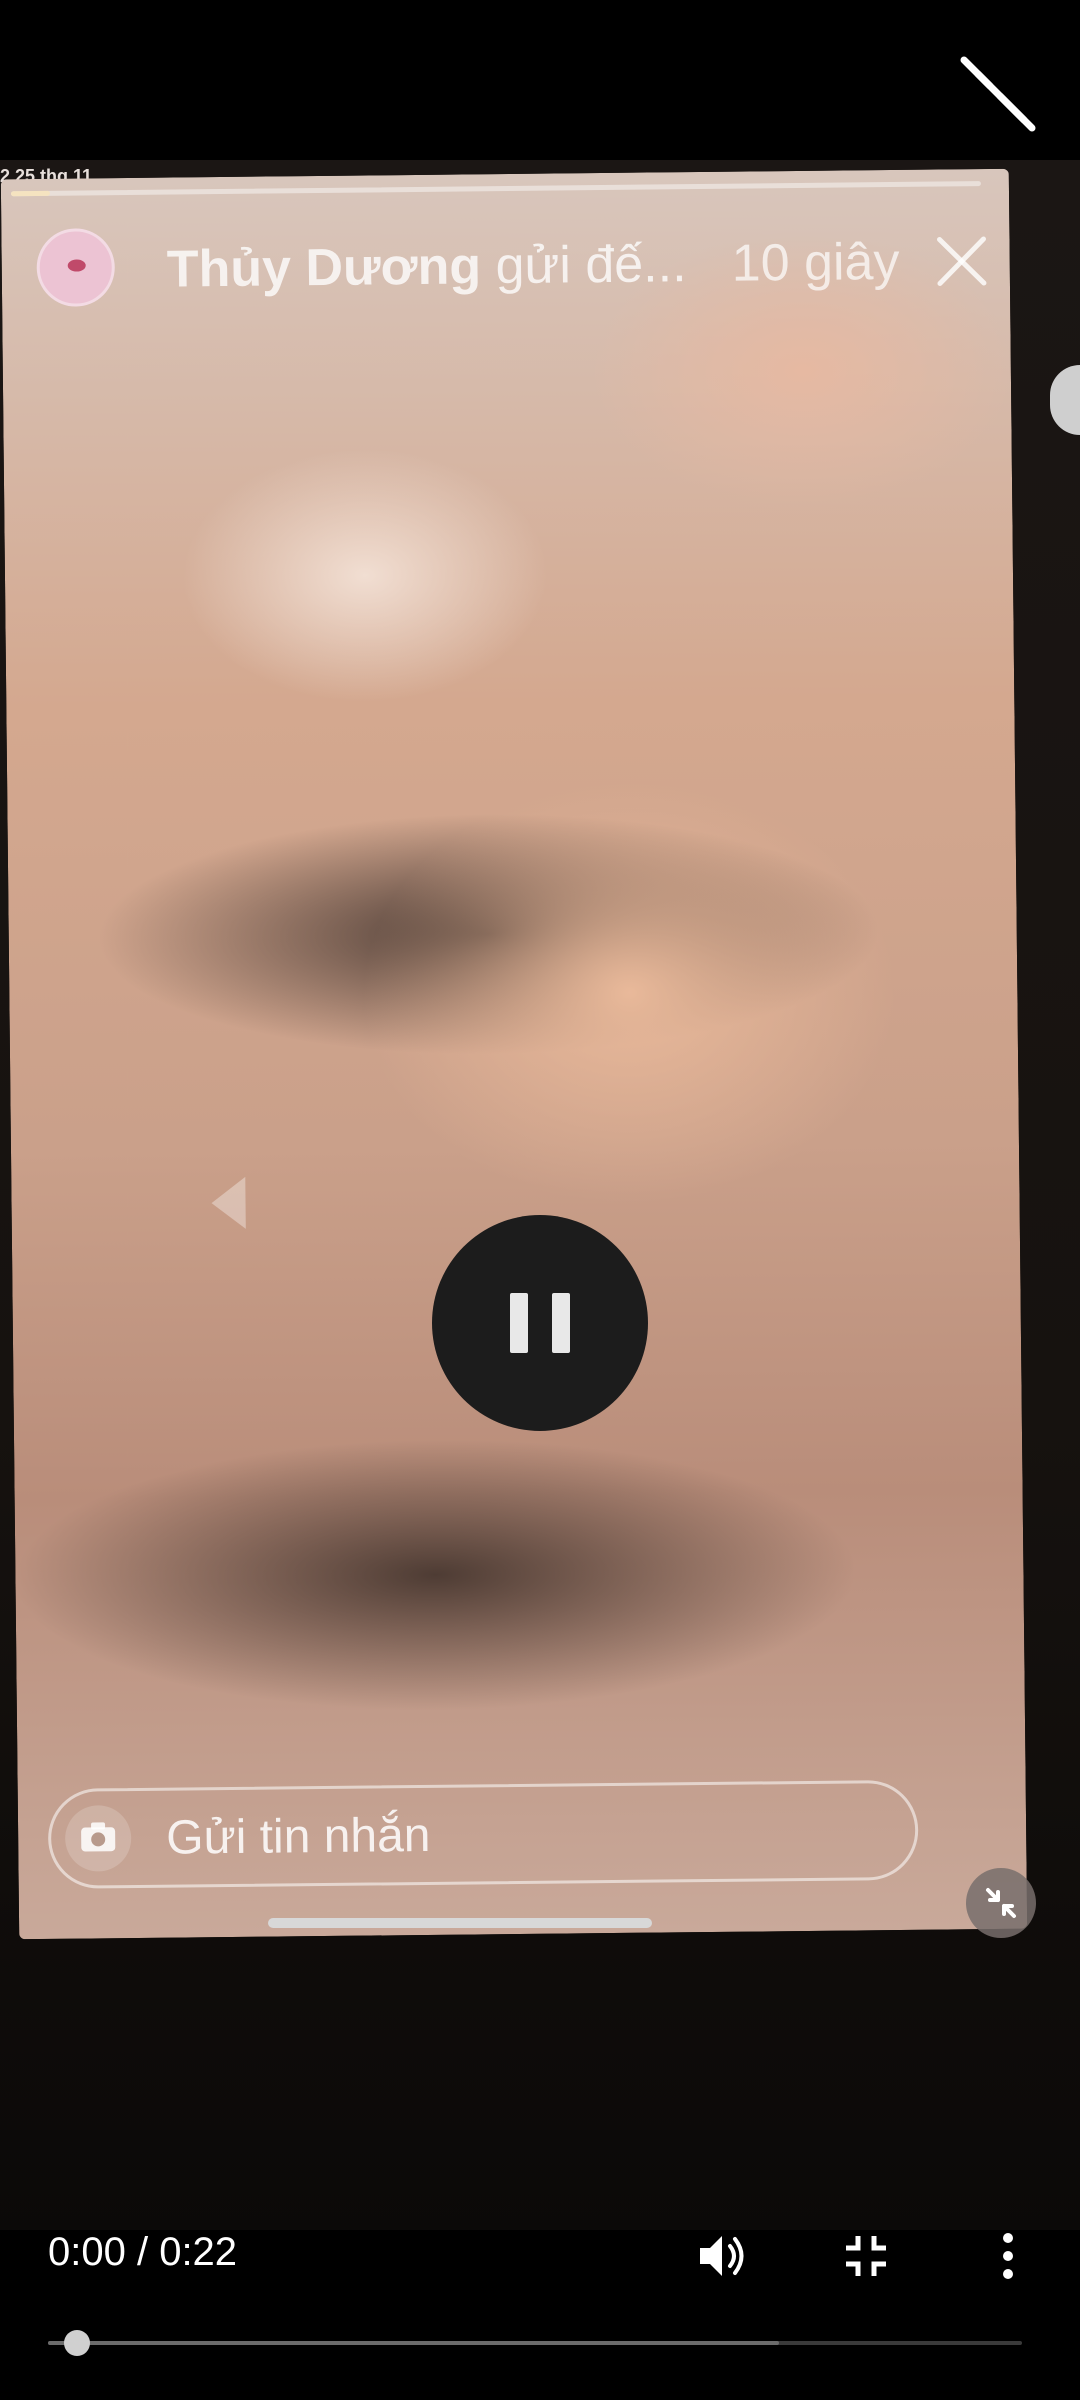 This screenshot has height=2400, width=1080. I want to click on volume-icon, so click(722, 2256).